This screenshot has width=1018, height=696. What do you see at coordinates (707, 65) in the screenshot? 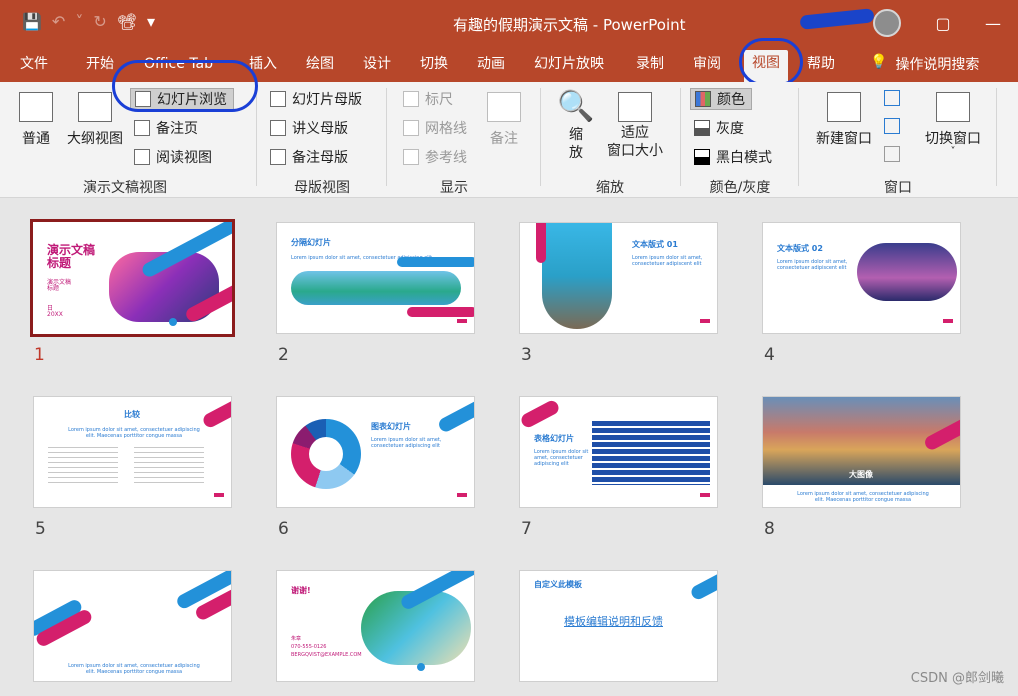
I see `tab-review: 审阅` at bounding box center [707, 65].